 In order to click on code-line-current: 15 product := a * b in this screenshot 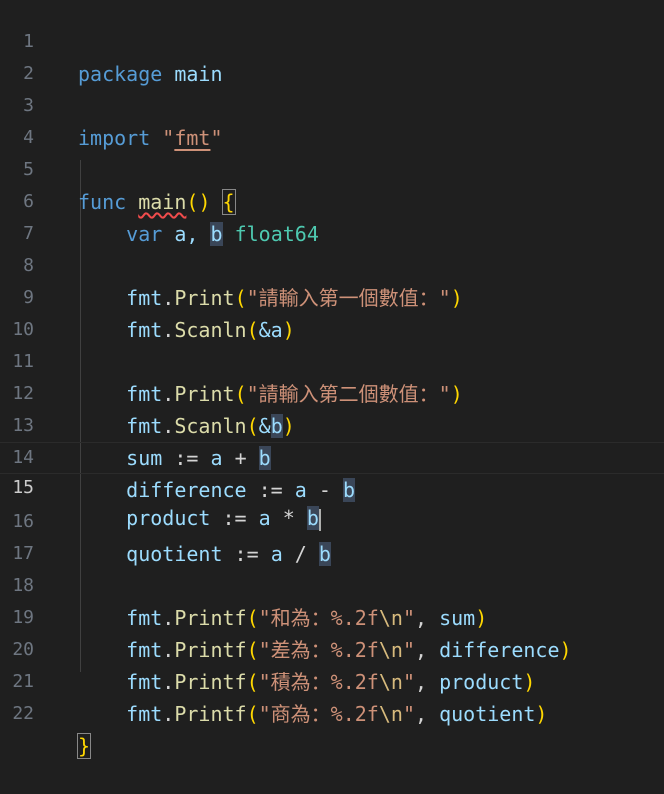, I will do `click(332, 486)`.